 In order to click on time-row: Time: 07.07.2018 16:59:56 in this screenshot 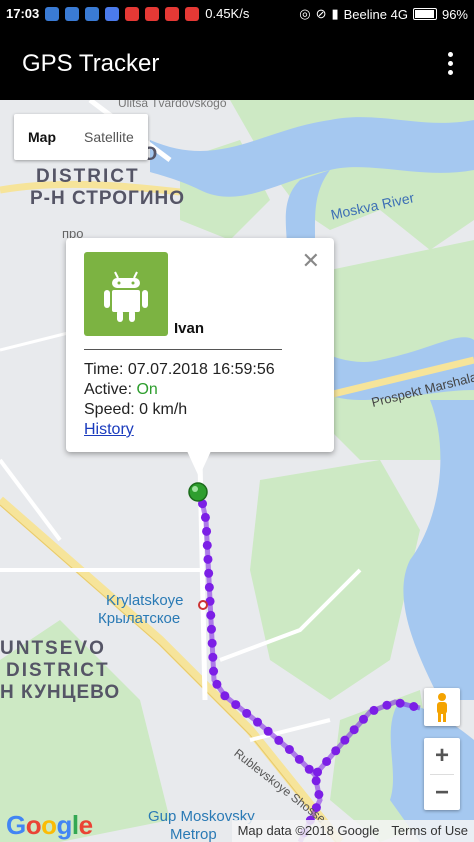, I will do `click(179, 370)`.